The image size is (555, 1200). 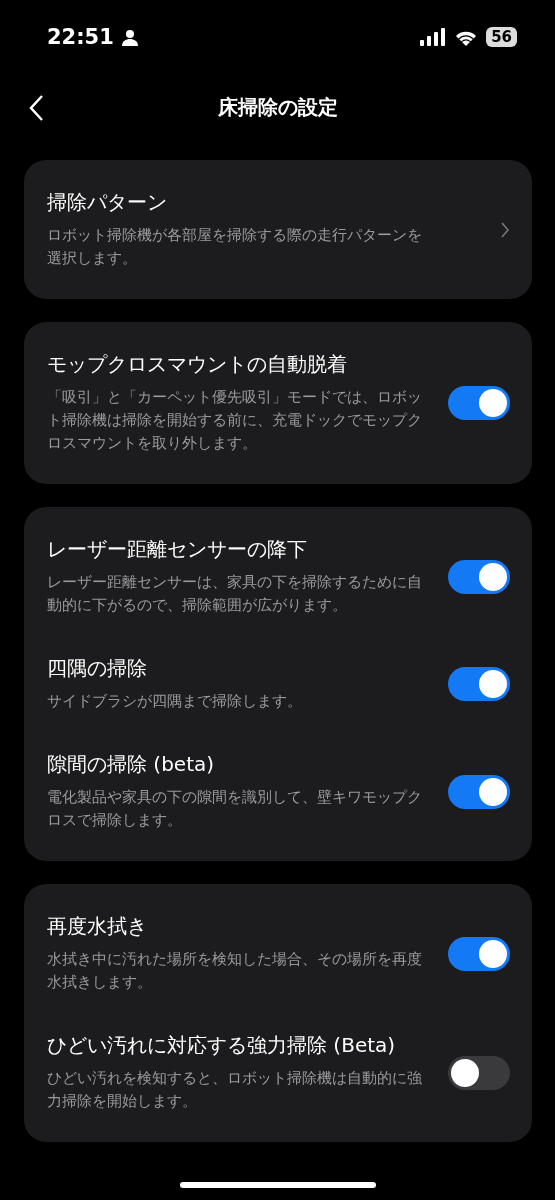 I want to click on setting-title: 再度水拭き, so click(x=97, y=926).